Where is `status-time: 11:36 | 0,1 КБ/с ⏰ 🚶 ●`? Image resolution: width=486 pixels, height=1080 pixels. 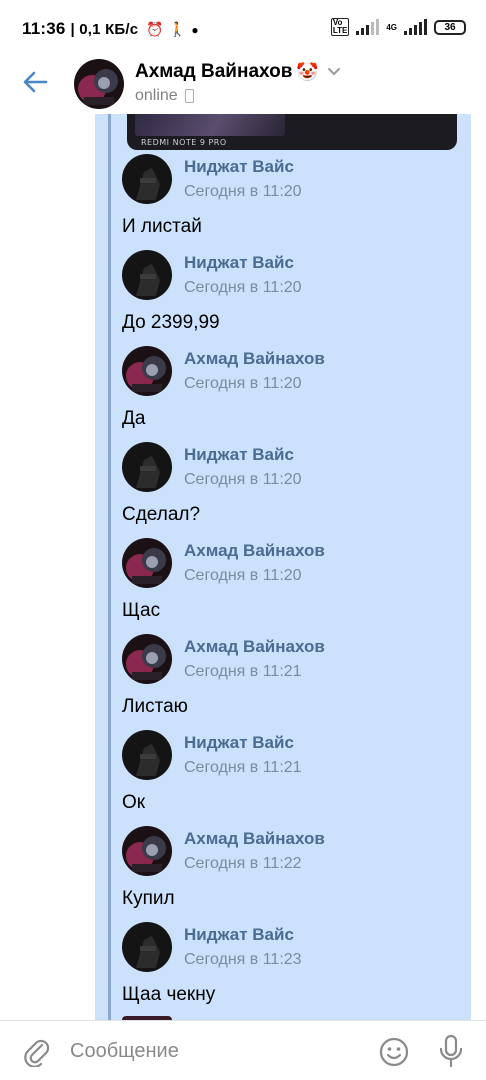 status-time: 11:36 | 0,1 КБ/с ⏰ 🚶 ● is located at coordinates (110, 28).